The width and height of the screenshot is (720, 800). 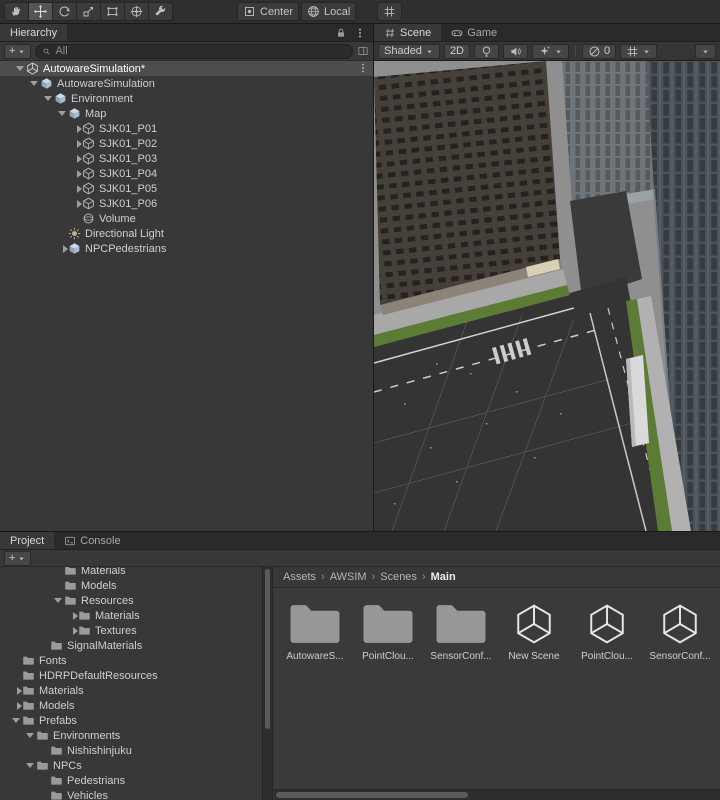 I want to click on hierarchy-item-sjk01-p04: SJK01_P04, so click(x=186, y=173).